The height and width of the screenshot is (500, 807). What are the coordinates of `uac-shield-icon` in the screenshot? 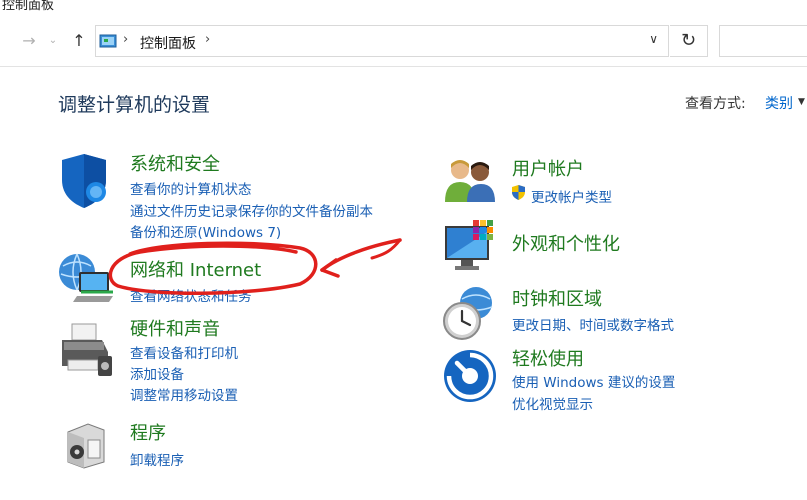 It's located at (518, 192).